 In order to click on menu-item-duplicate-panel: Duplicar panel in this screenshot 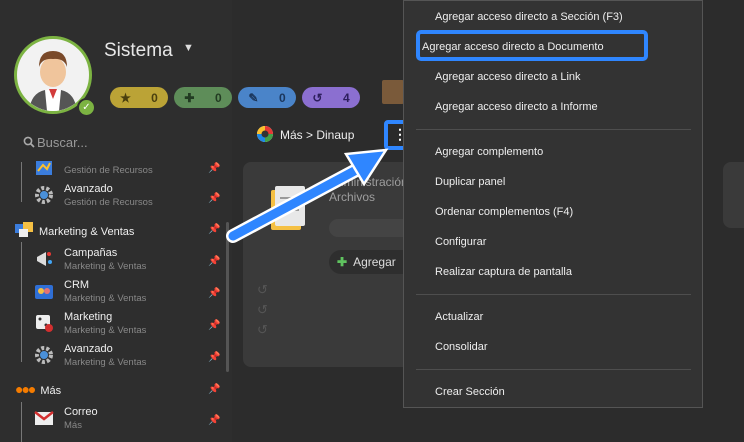, I will do `click(470, 182)`.